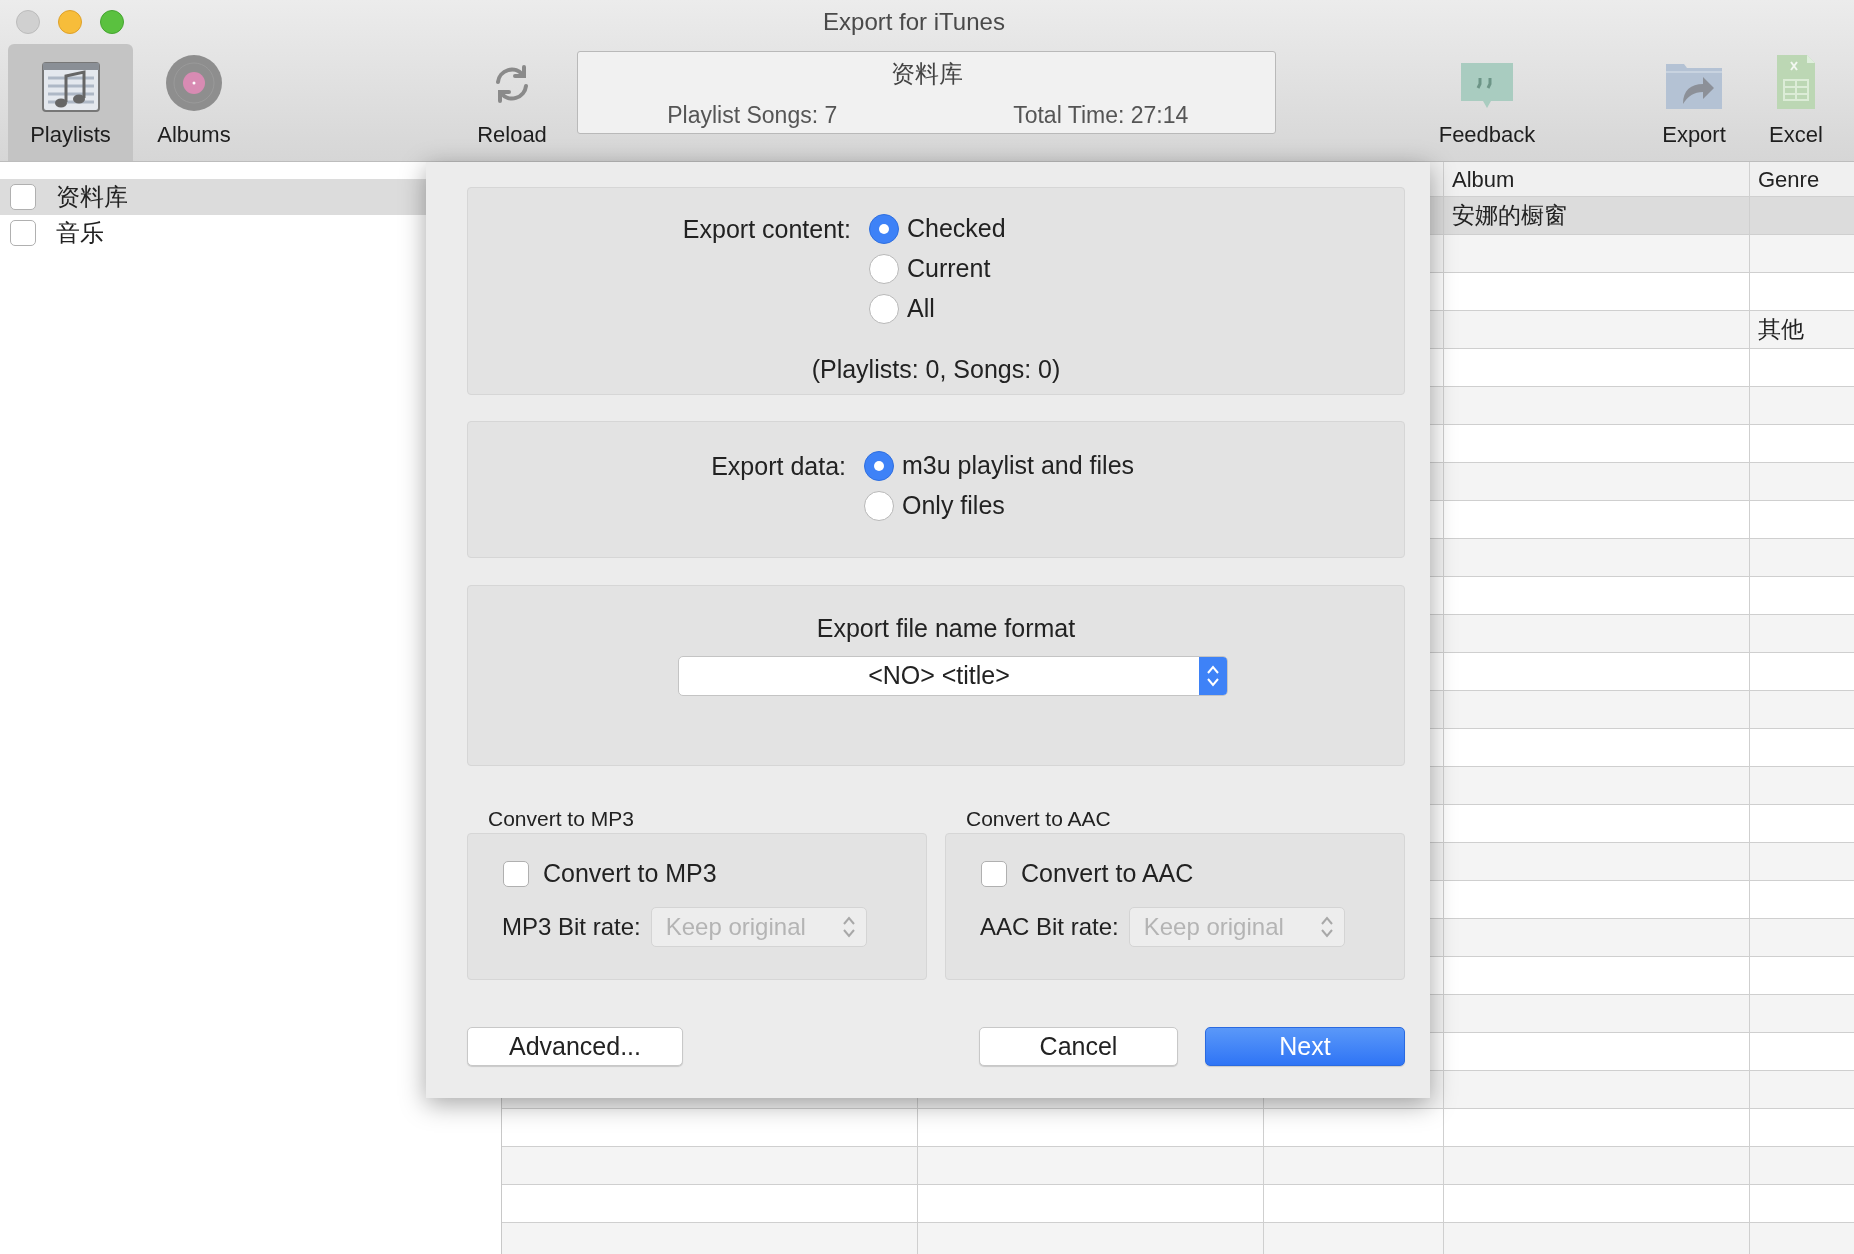  What do you see at coordinates (1101, 115) in the screenshot?
I see `total-time: Total Time: 27:14` at bounding box center [1101, 115].